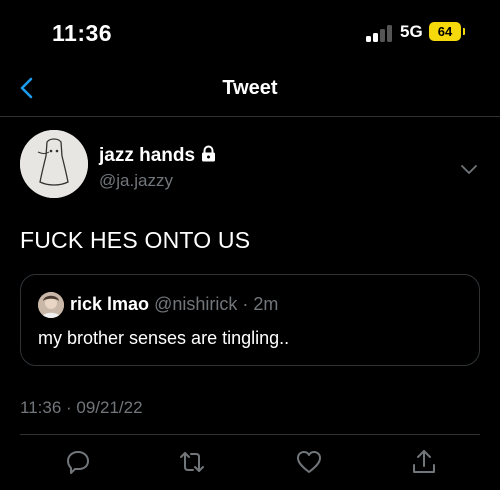  I want to click on signal-icon, so click(380, 33).